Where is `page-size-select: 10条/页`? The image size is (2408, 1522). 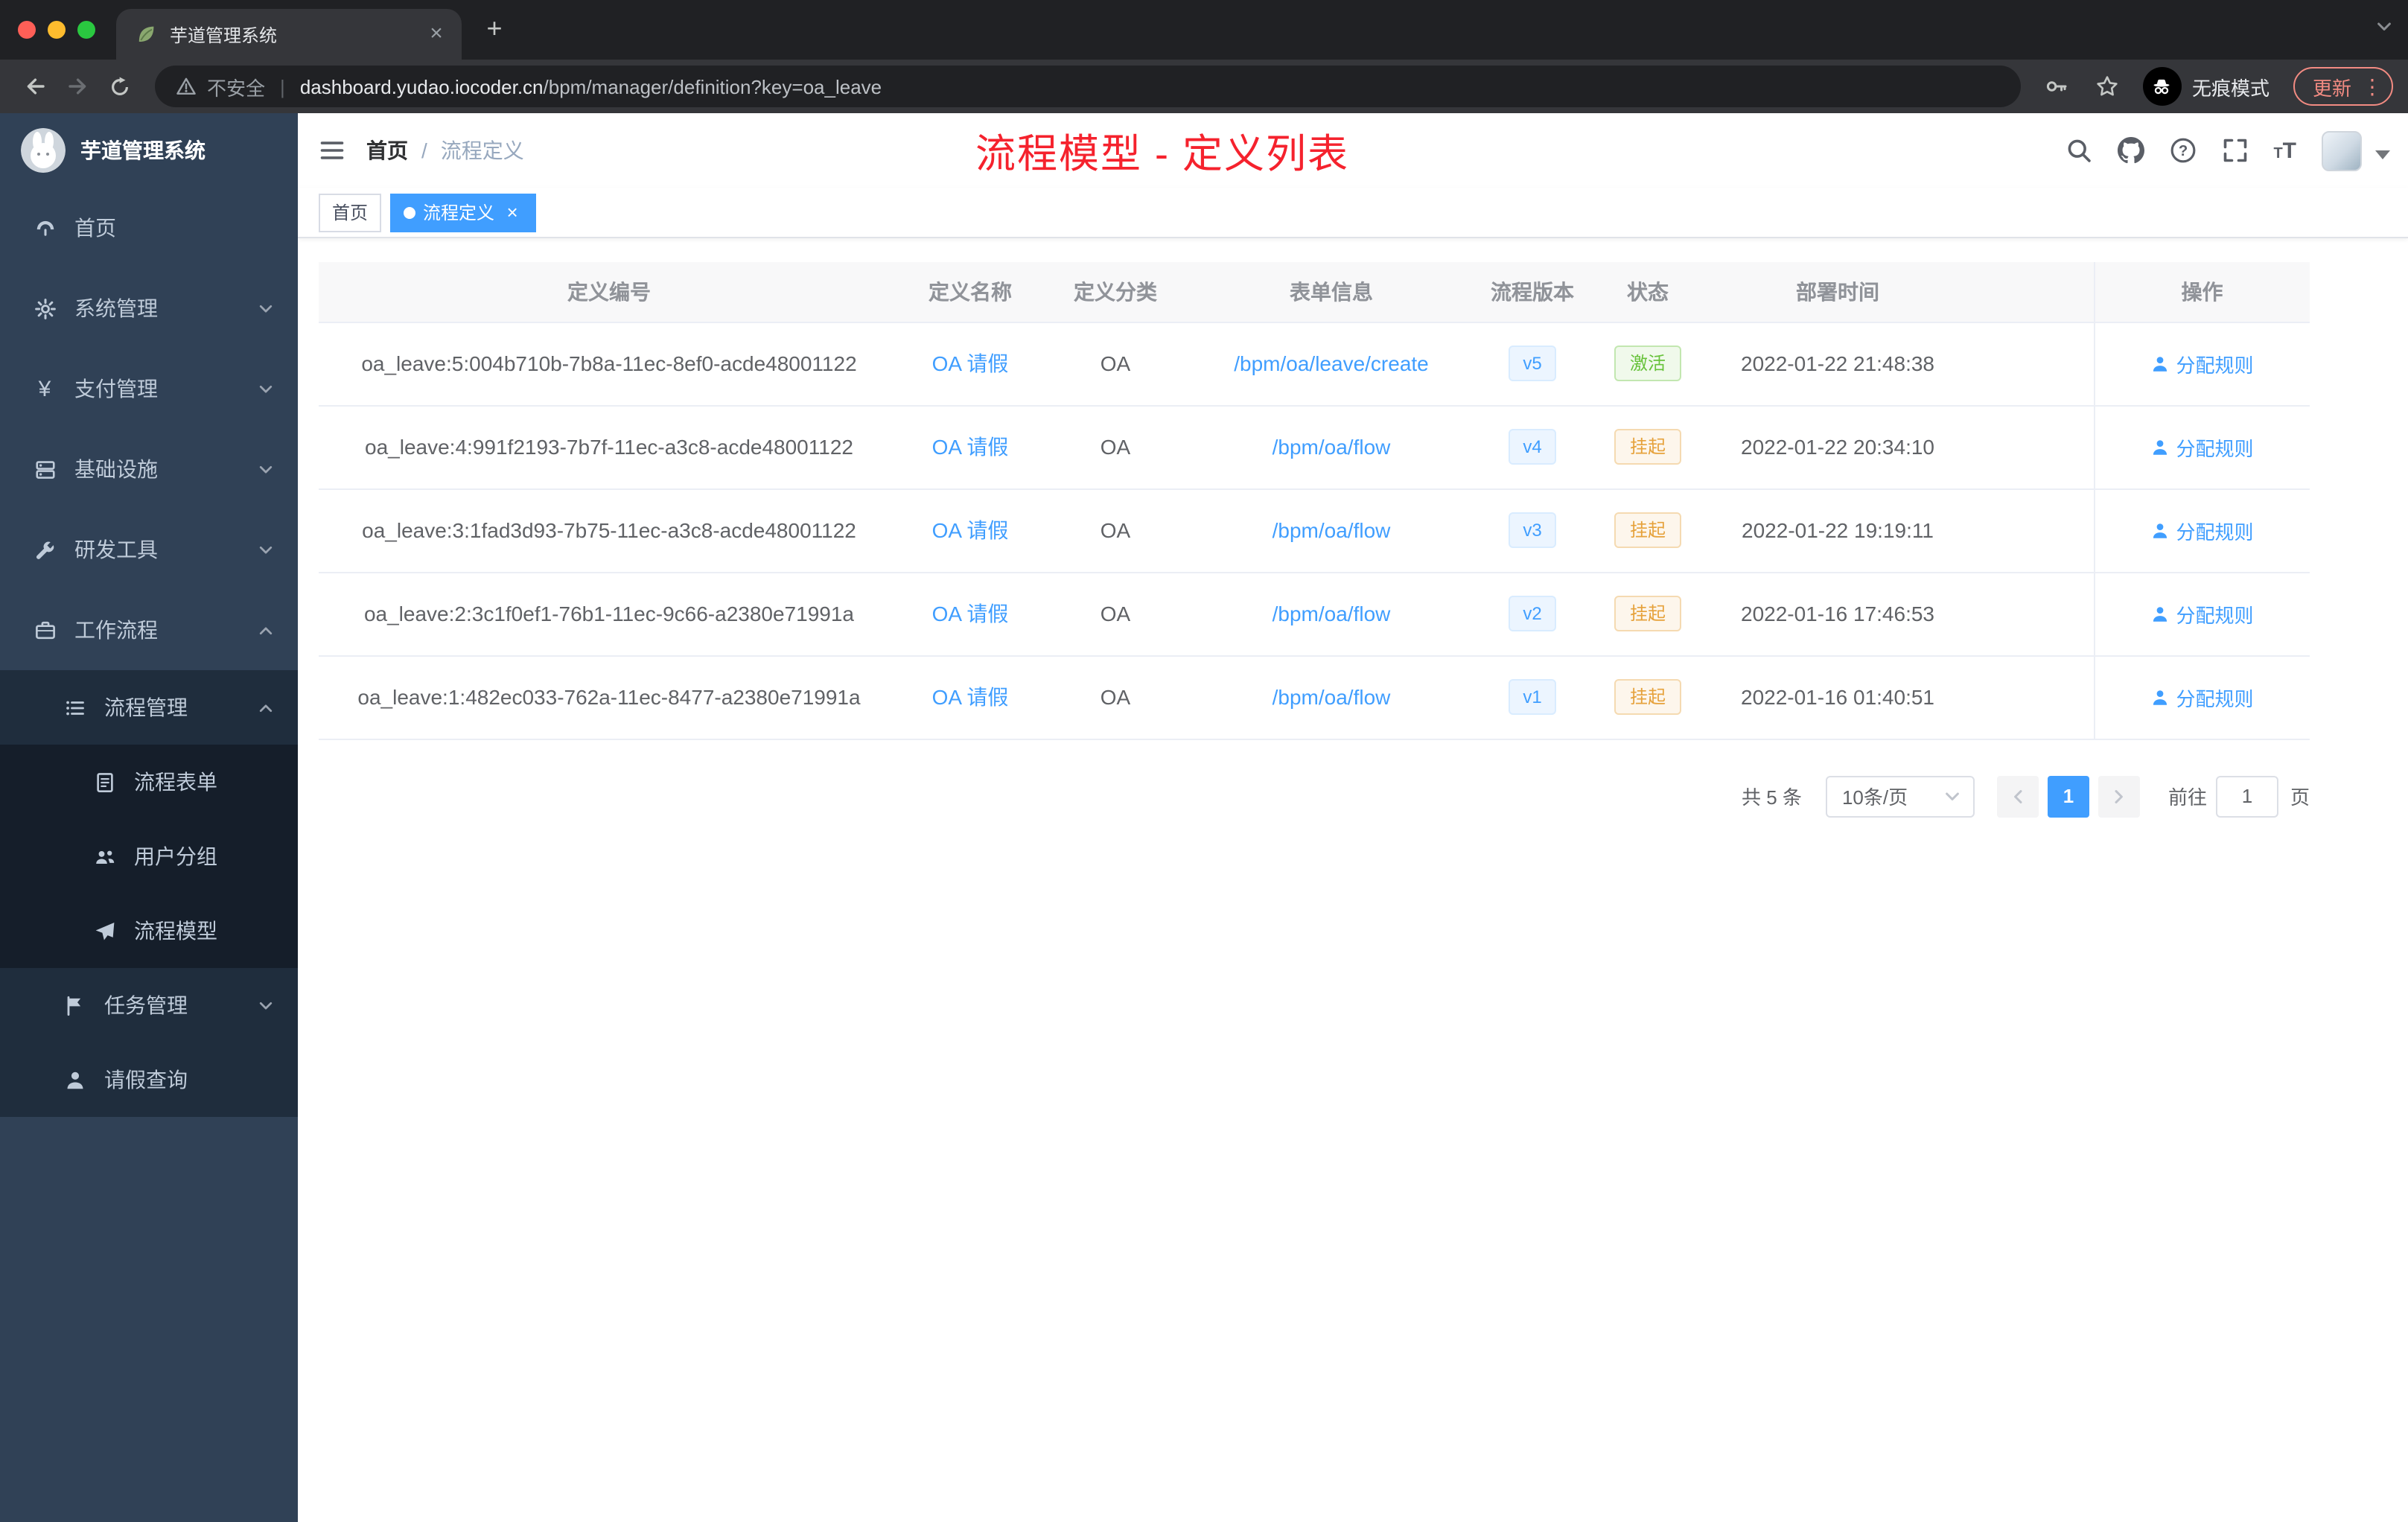
page-size-select: 10条/页 is located at coordinates (1900, 796).